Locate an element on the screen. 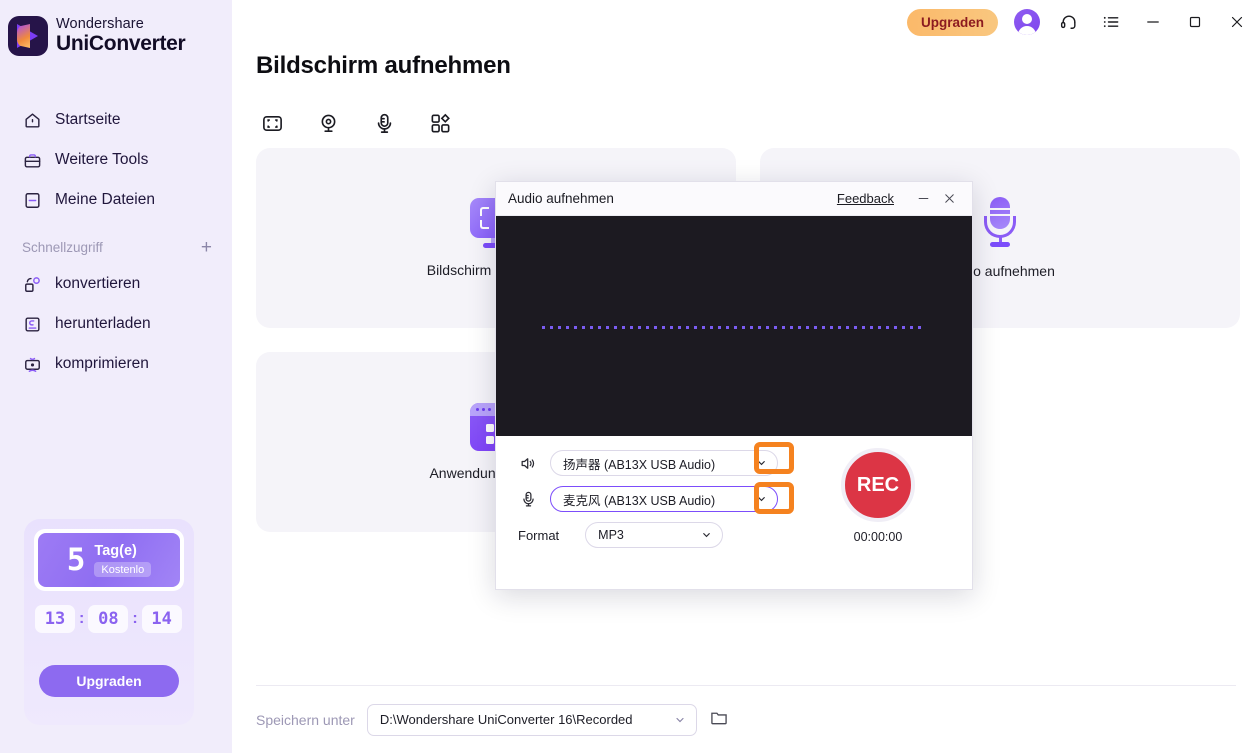 This screenshot has width=1260, height=753. countdown-seconds: 14 is located at coordinates (161, 619).